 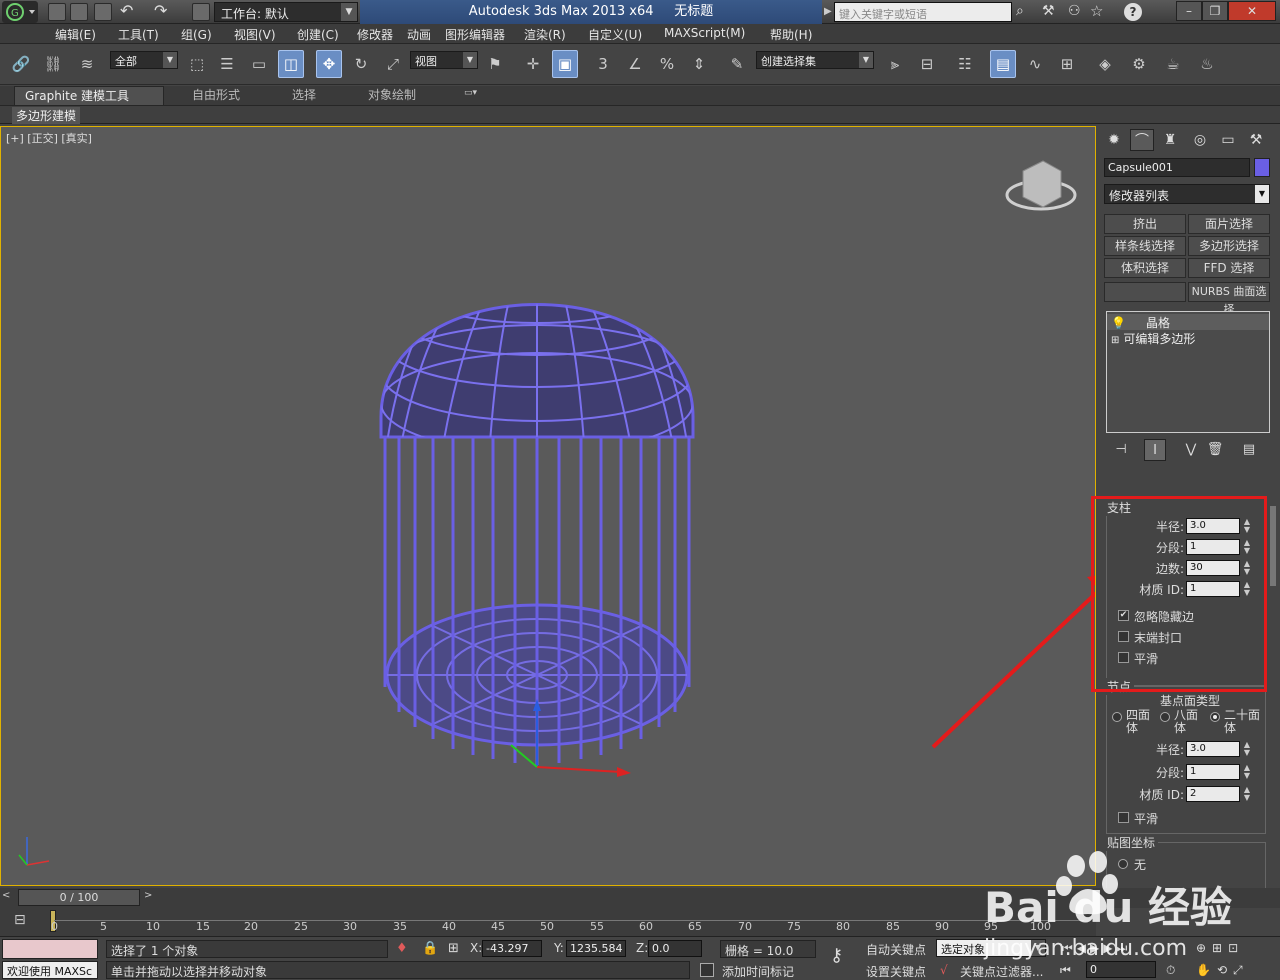 What do you see at coordinates (475, 95) in the screenshot?
I see `ribbon-options-icon: ▭▾` at bounding box center [475, 95].